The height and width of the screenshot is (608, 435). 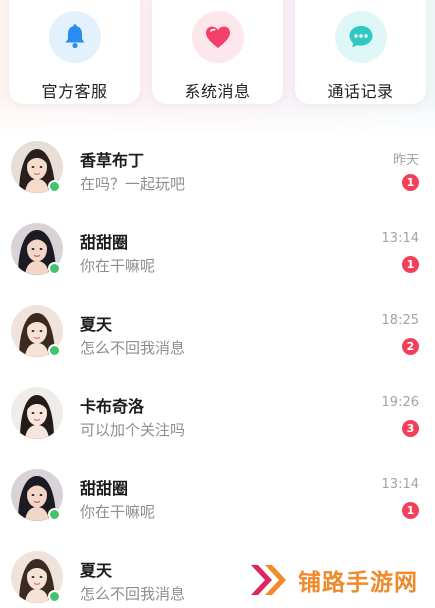 What do you see at coordinates (400, 320) in the screenshot?
I see `chat-time: 18:25` at bounding box center [400, 320].